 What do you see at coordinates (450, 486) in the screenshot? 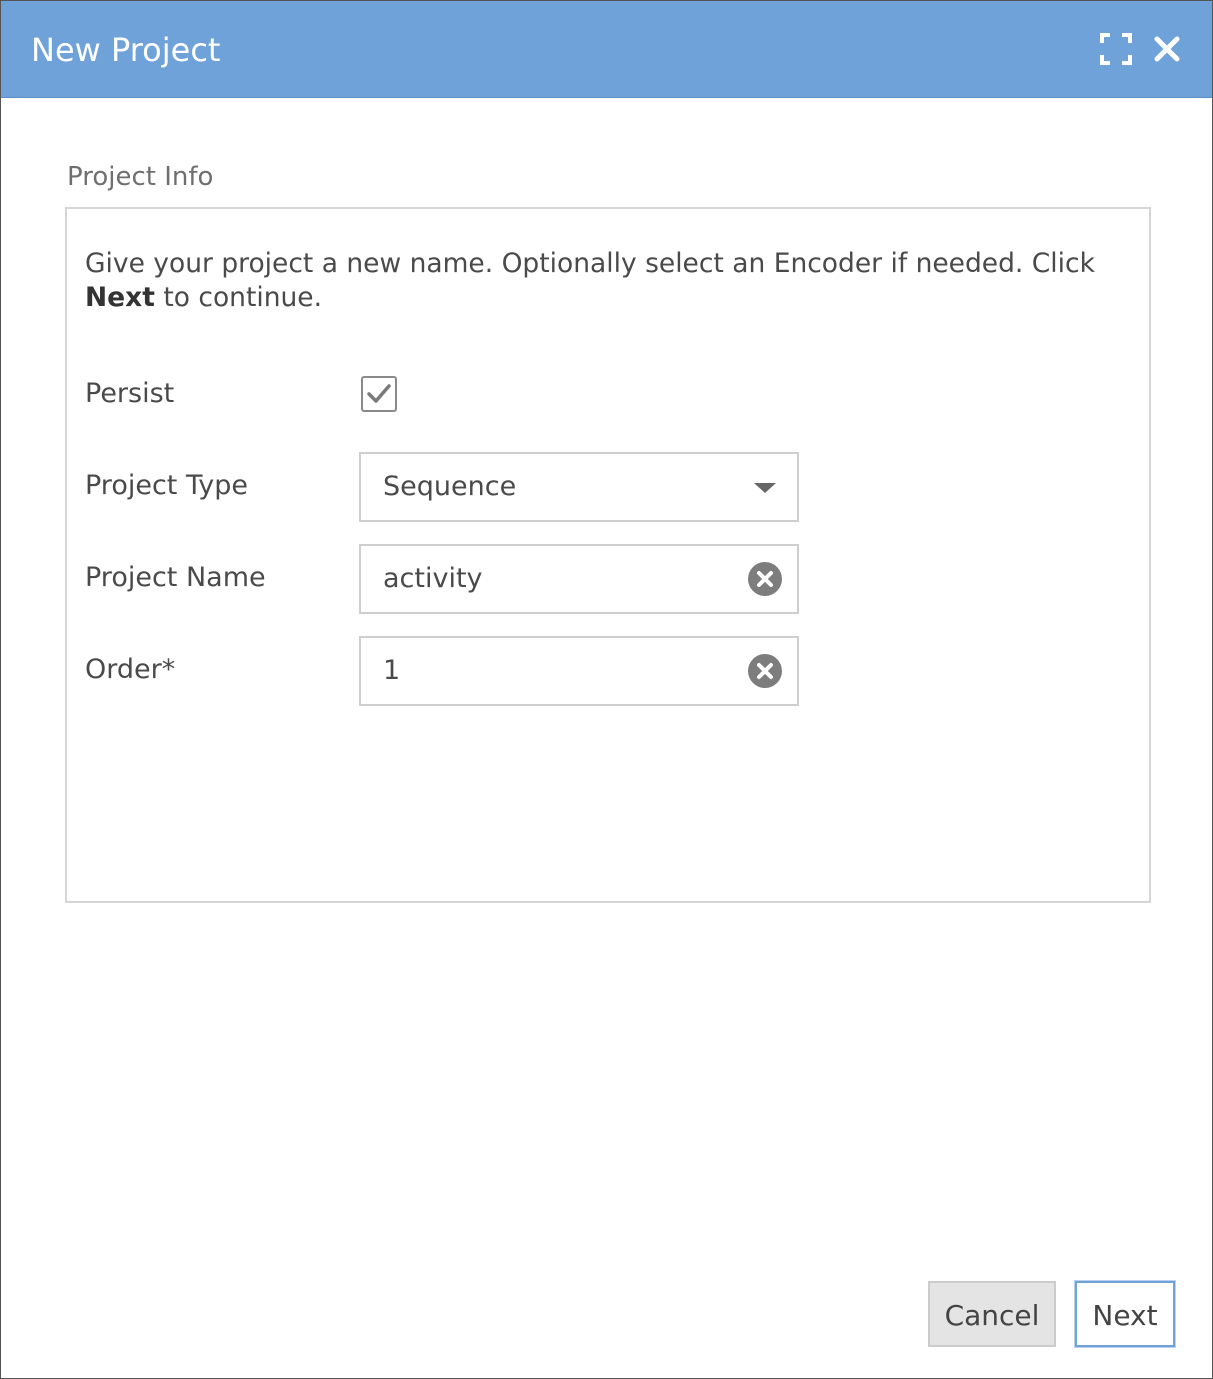
I see `project-type-value: Sequence` at bounding box center [450, 486].